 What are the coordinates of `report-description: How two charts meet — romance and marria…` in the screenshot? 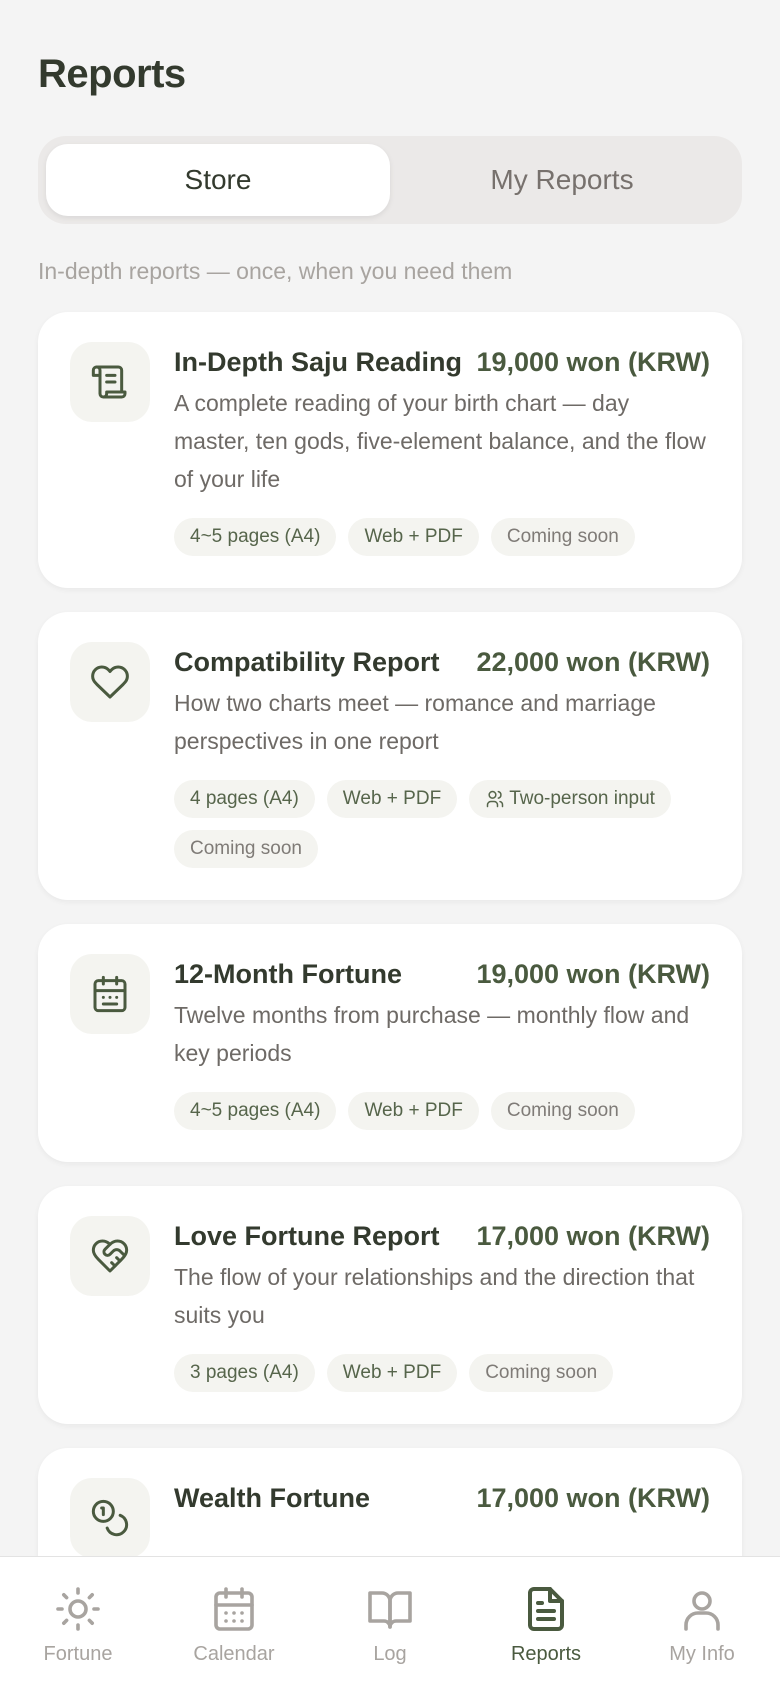 It's located at (415, 722).